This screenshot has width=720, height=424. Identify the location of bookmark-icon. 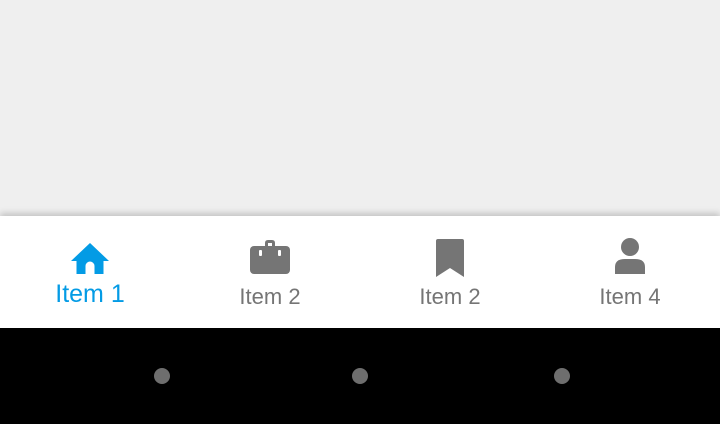
(450, 258).